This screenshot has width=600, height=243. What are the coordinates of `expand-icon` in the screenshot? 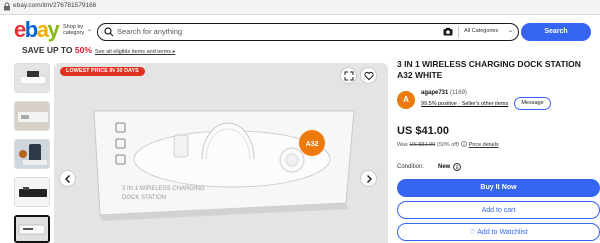 It's located at (349, 76).